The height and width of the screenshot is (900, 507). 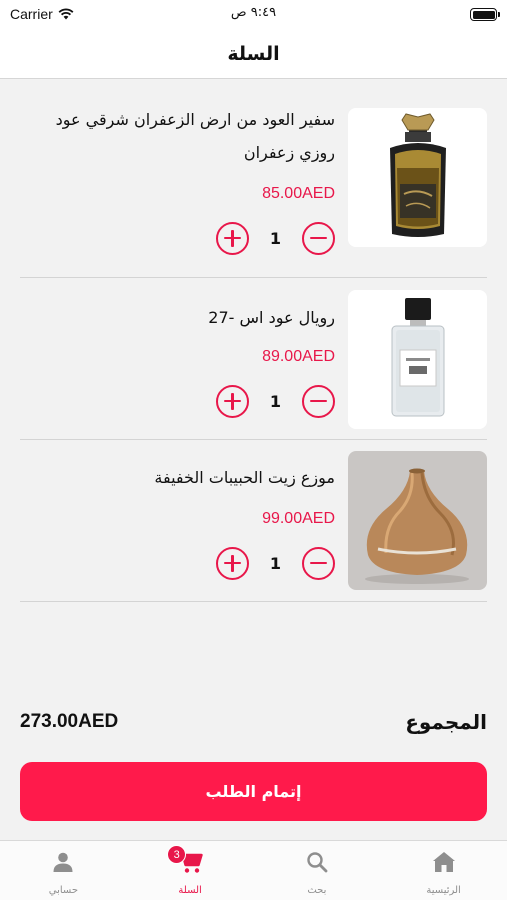 I want to click on status-time: ٩:٤٩ ص, so click(x=253, y=12).